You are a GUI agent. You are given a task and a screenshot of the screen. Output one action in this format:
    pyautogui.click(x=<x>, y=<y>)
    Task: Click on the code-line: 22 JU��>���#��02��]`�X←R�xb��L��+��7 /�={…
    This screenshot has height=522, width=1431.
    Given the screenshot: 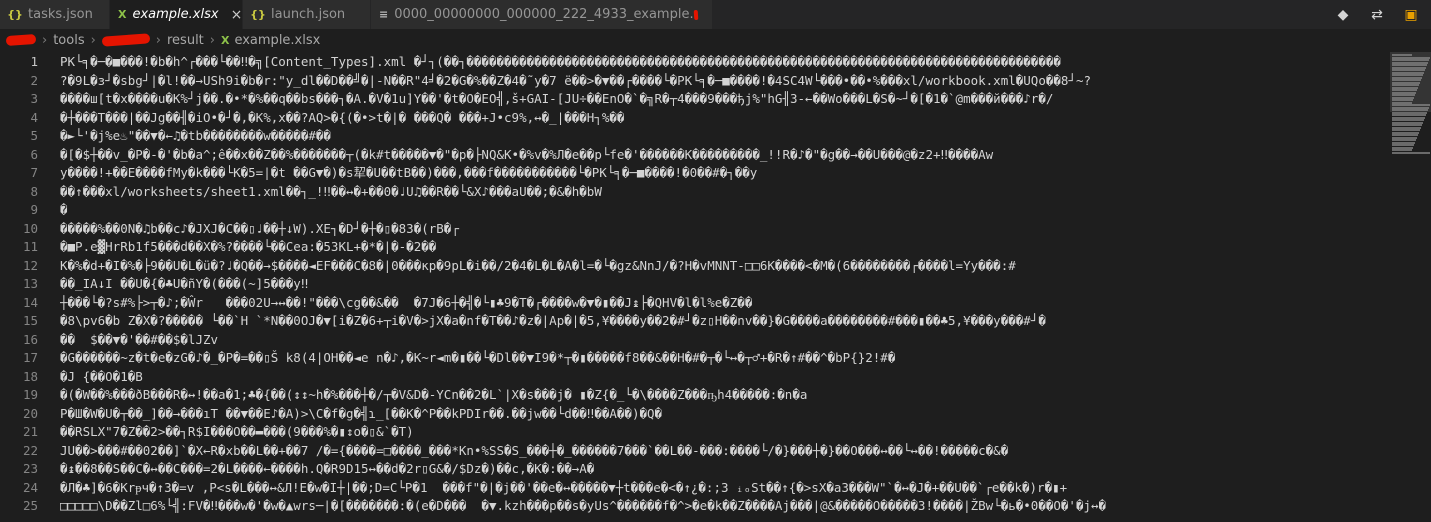 What is the action you would take?
    pyautogui.click(x=695, y=450)
    